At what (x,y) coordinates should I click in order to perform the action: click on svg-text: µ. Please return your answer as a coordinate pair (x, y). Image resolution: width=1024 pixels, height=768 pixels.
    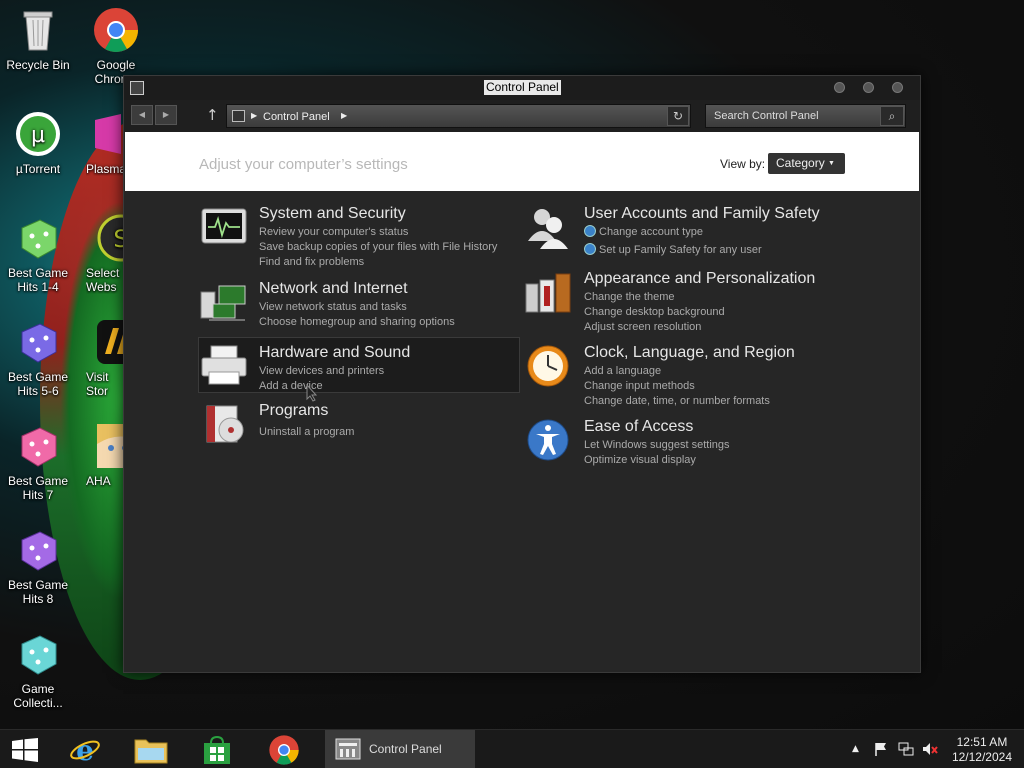
    Looking at the image, I should click on (38, 135).